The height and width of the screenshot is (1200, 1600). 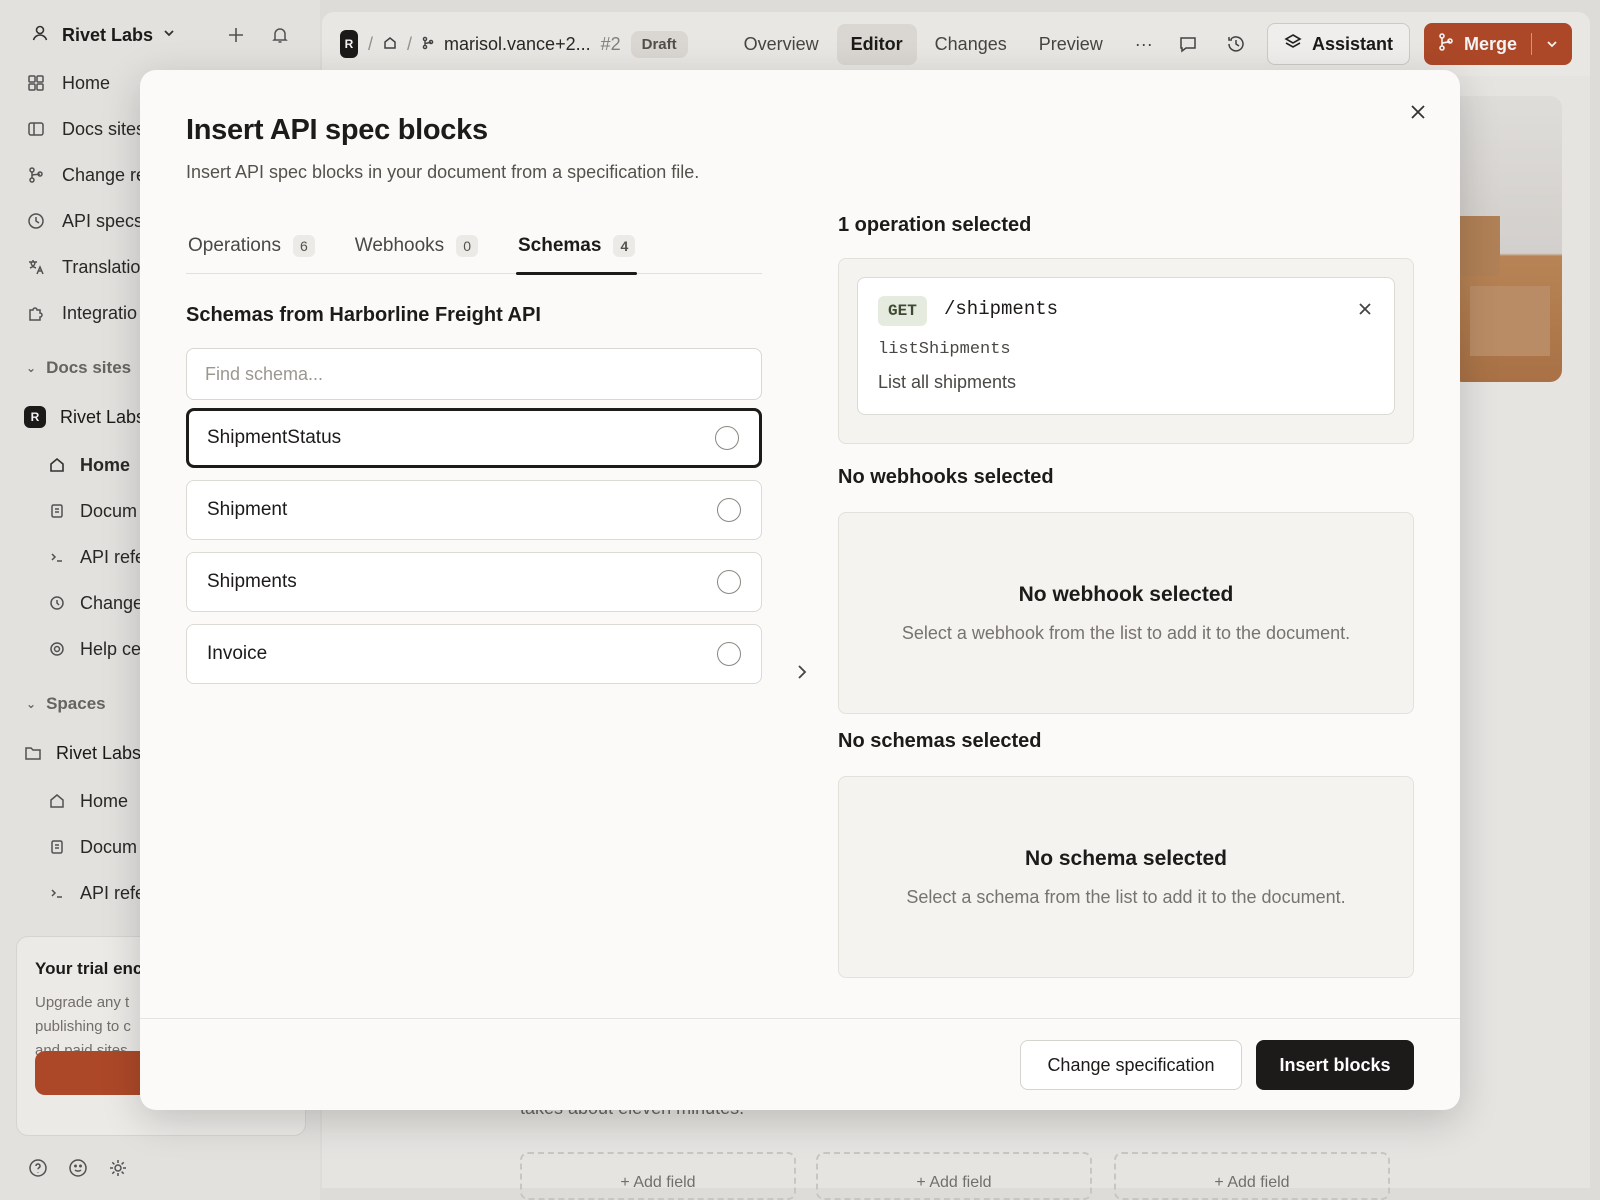 I want to click on schema-option-shipment: Shipment, so click(x=474, y=510).